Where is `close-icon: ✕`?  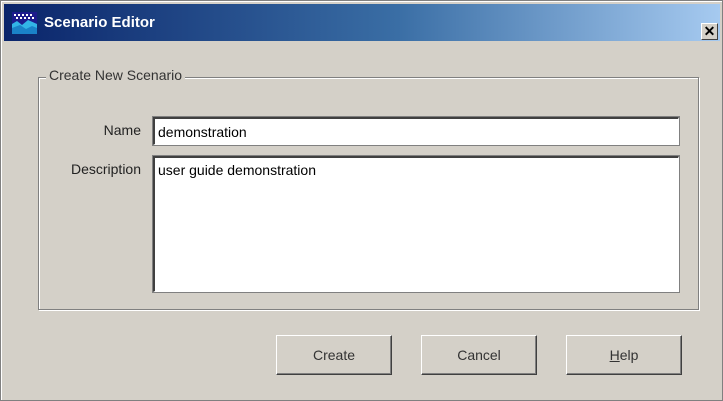
close-icon: ✕ is located at coordinates (709, 31).